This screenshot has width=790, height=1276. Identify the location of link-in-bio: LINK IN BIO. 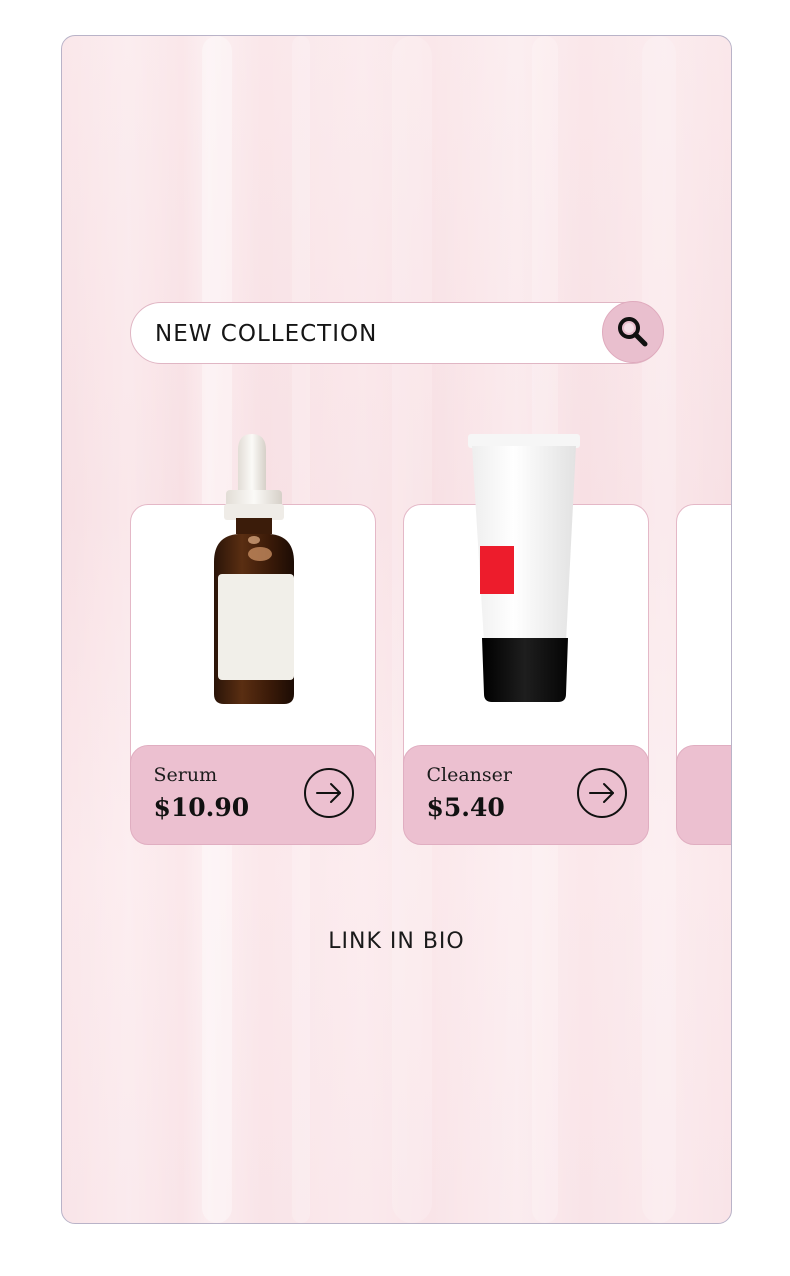
(396, 941).